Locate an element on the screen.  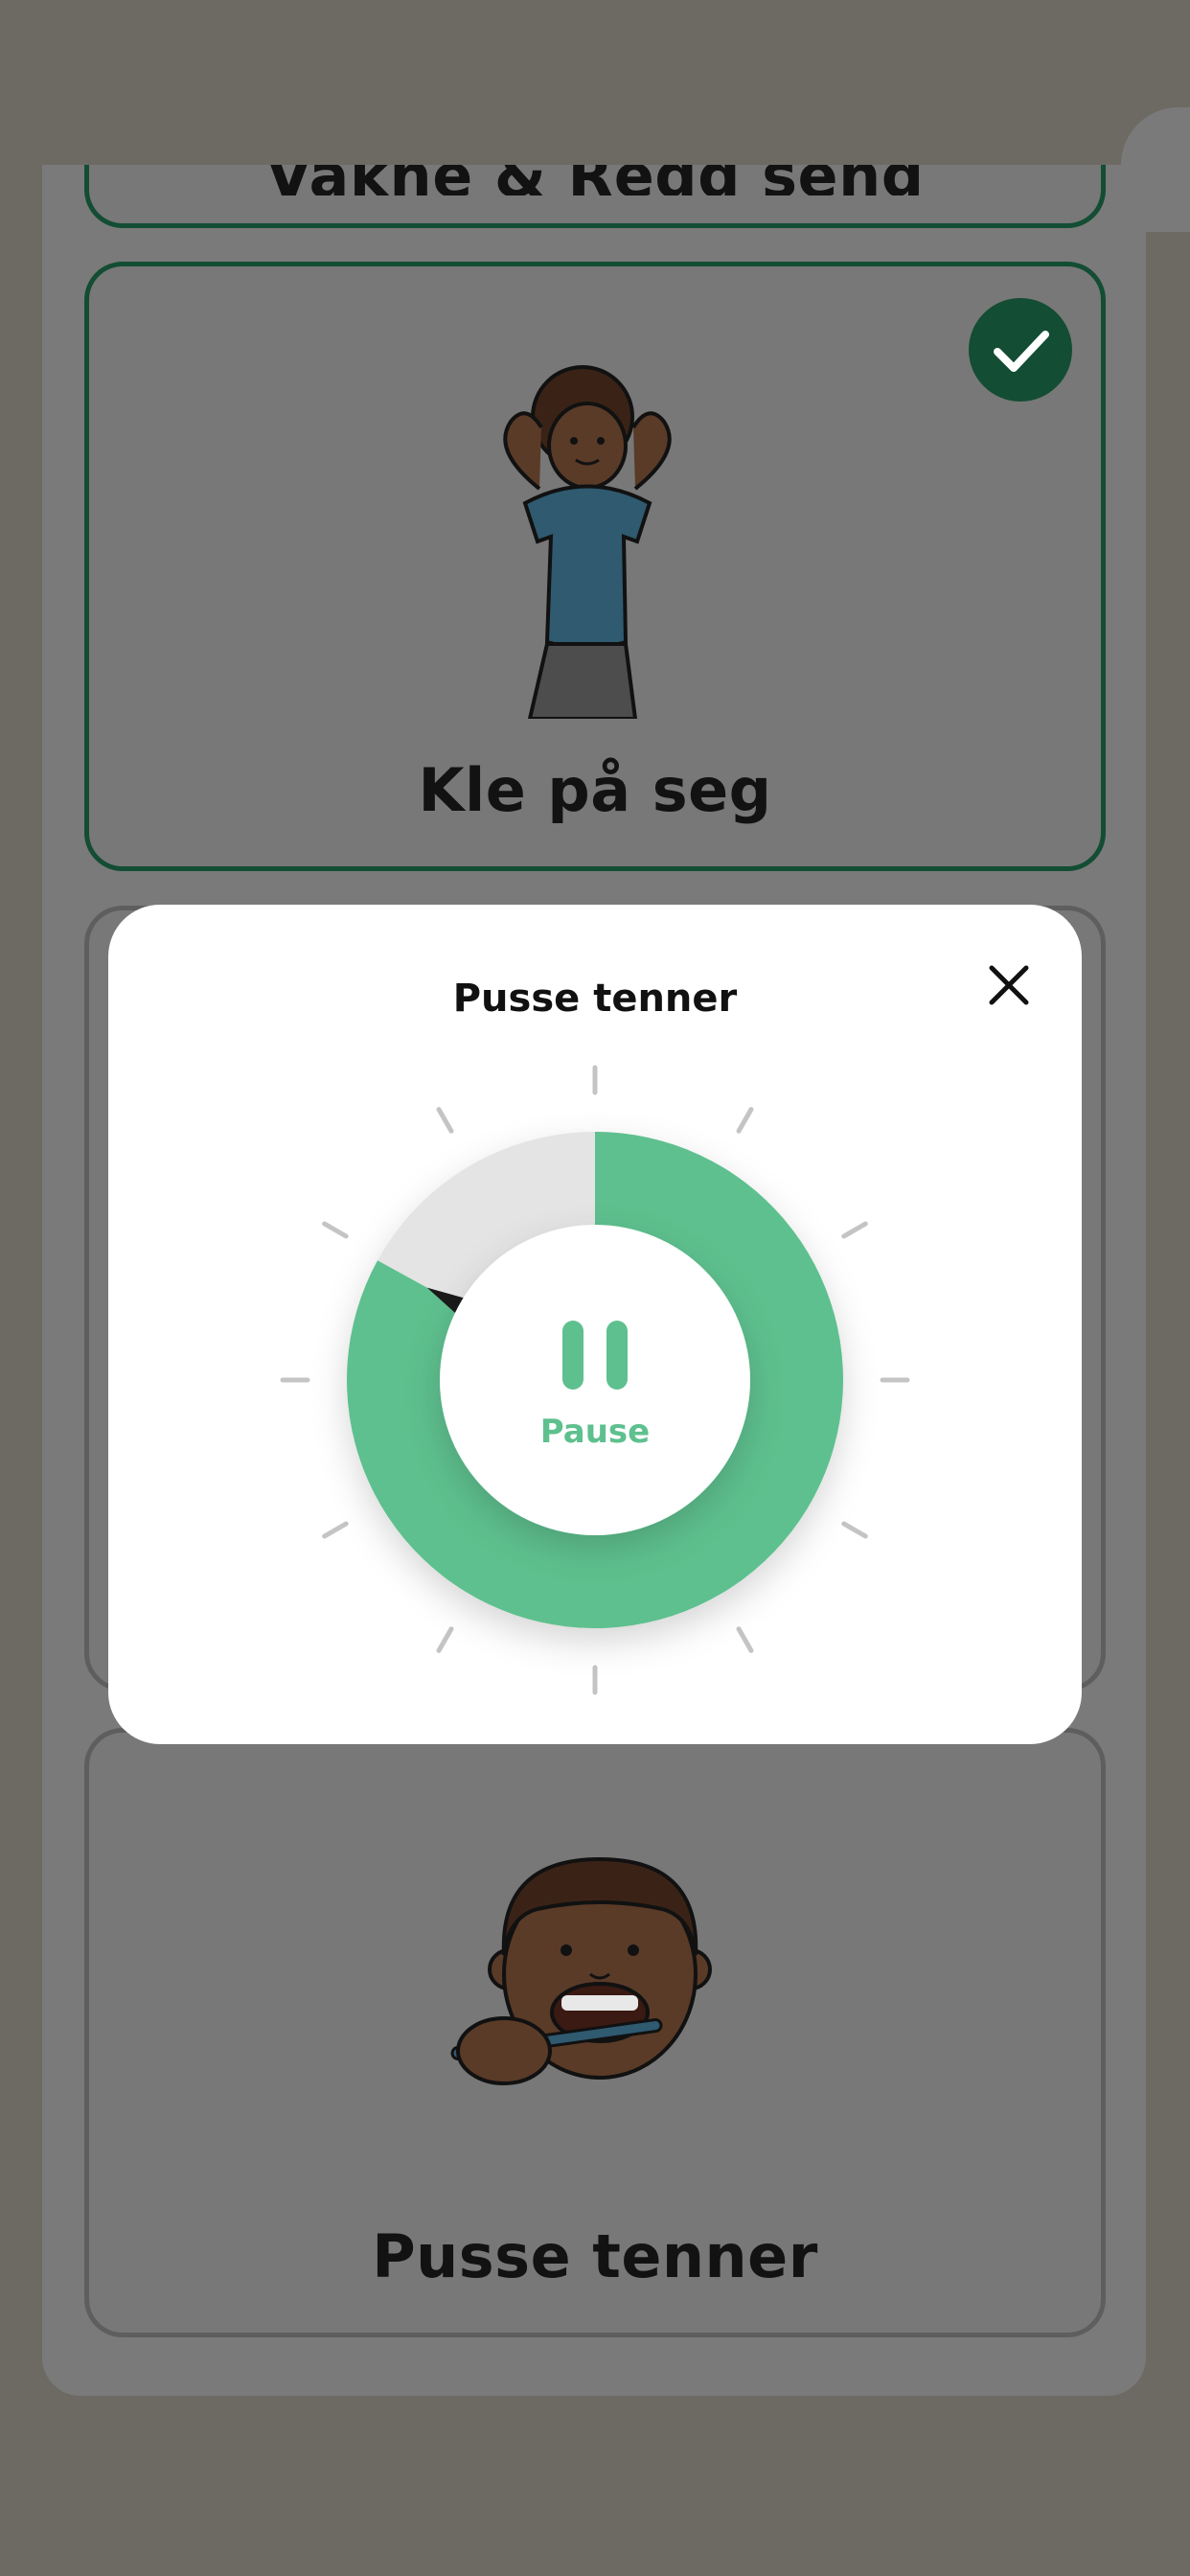
pause-label: Pause is located at coordinates (595, 1432).